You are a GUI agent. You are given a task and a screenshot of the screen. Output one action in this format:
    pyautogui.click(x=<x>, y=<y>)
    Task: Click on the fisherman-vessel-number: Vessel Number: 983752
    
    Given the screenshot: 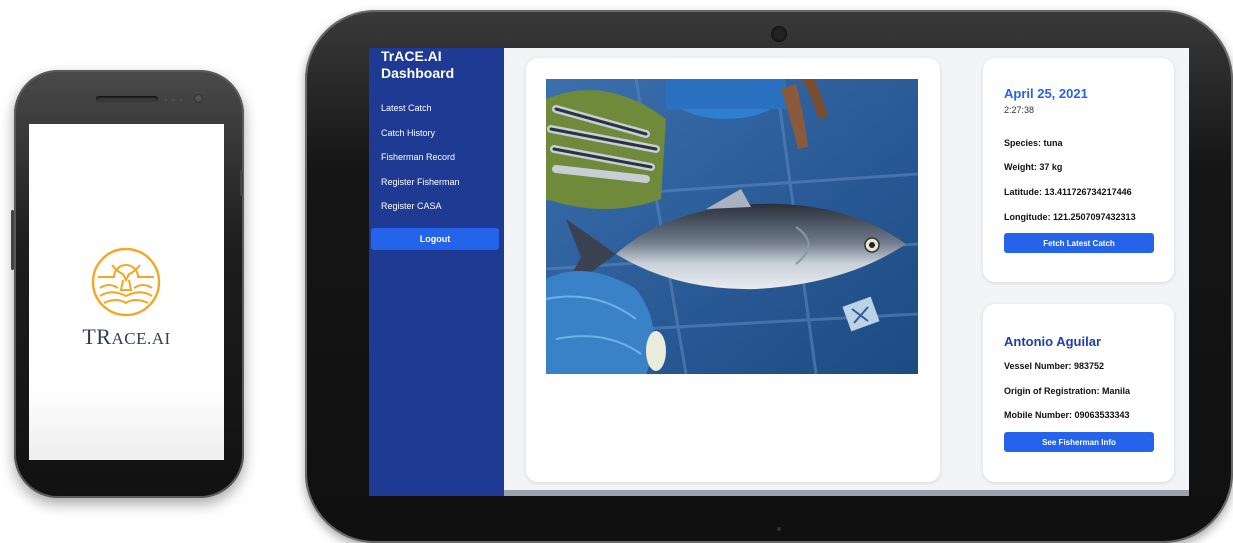 What is the action you would take?
    pyautogui.click(x=1054, y=366)
    